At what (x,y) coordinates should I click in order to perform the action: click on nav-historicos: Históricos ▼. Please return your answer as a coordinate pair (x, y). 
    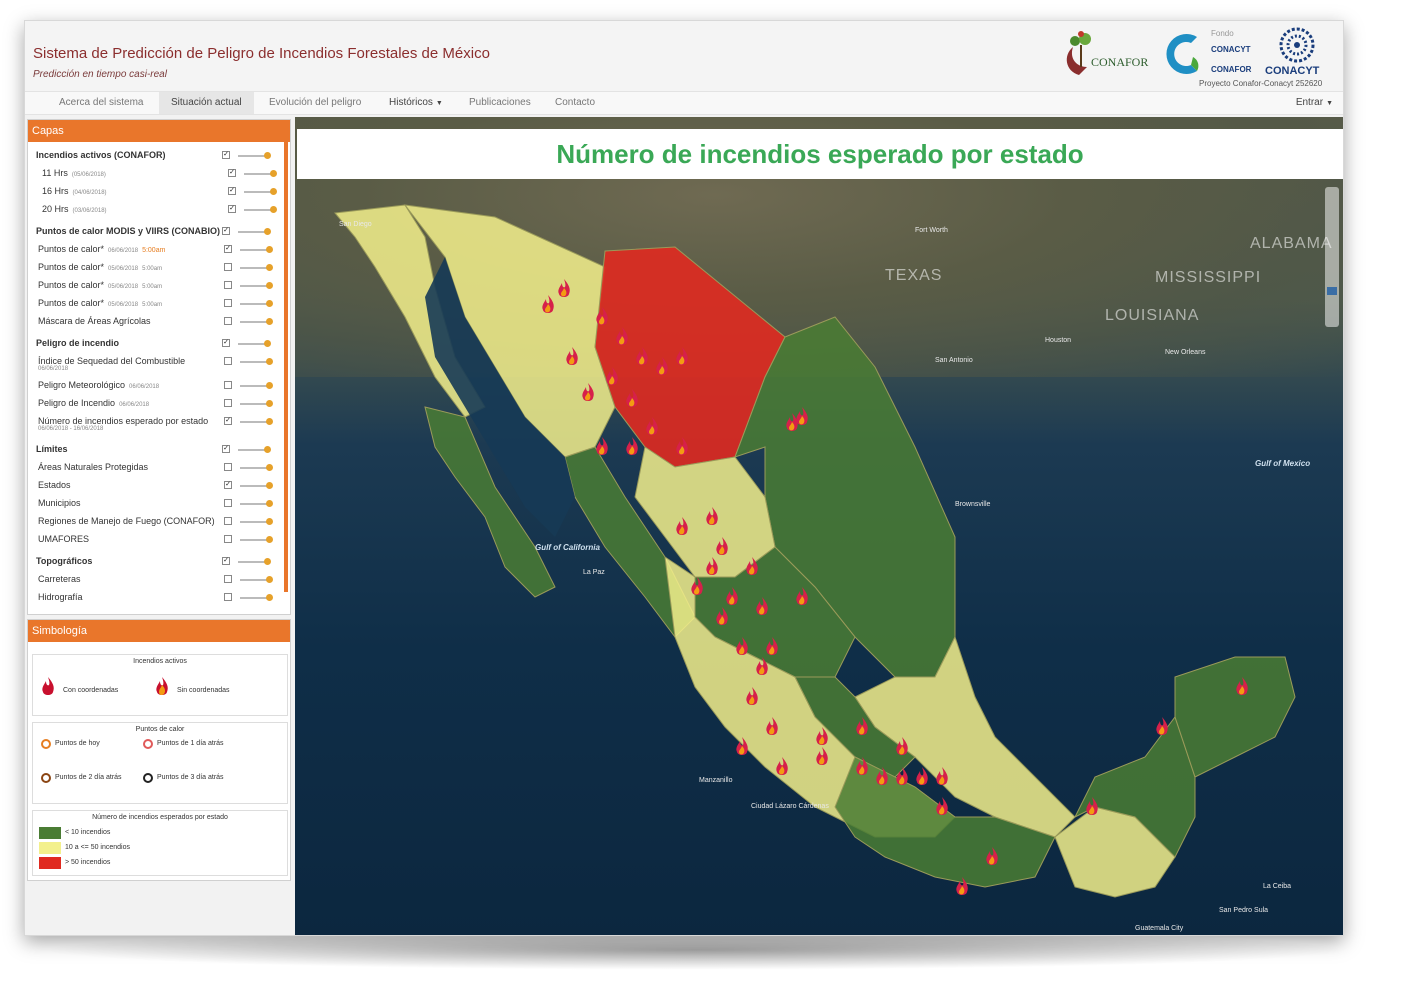
    Looking at the image, I should click on (416, 103).